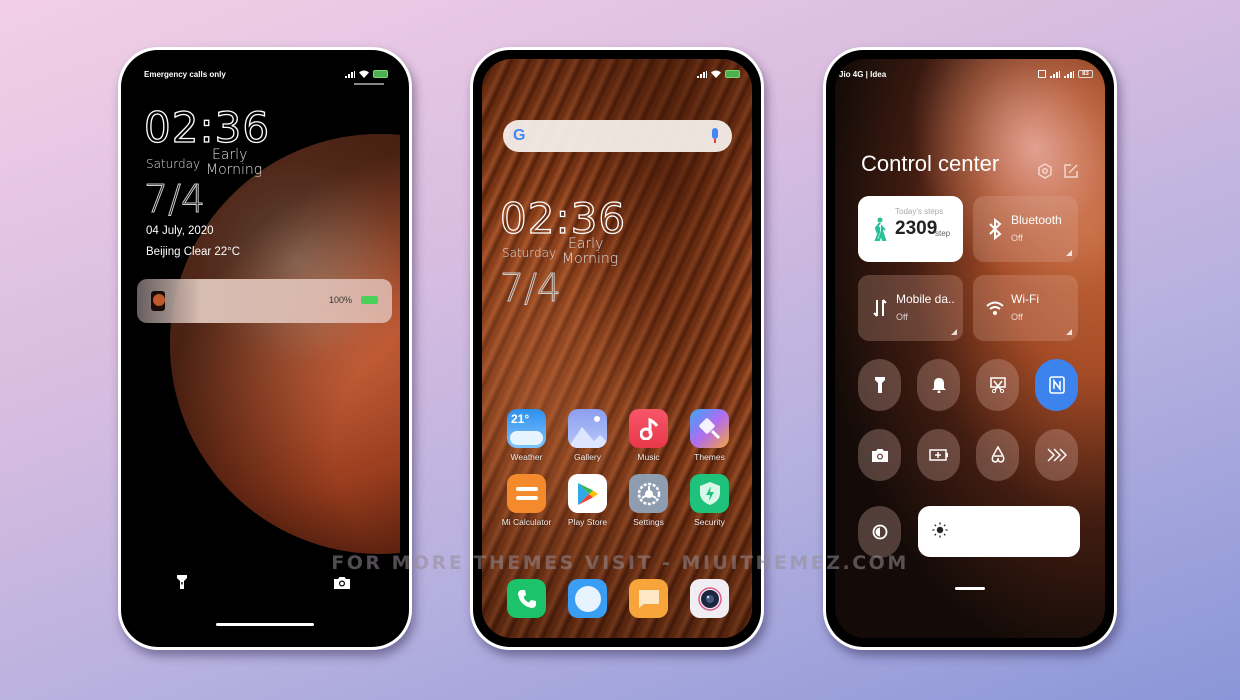 The image size is (1240, 700). Describe the element at coordinates (1017, 238) in the screenshot. I see `tile-state: Off` at that location.